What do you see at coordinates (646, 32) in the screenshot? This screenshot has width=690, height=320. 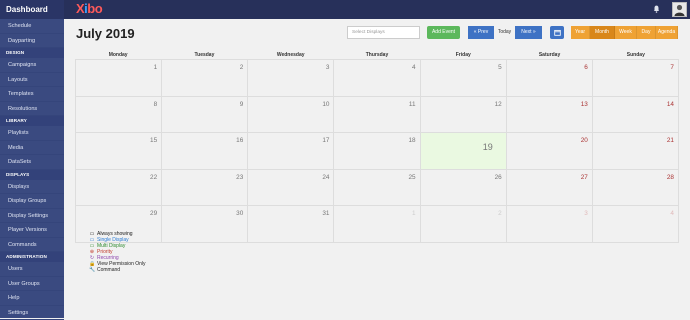 I see `view-day-button: Day` at bounding box center [646, 32].